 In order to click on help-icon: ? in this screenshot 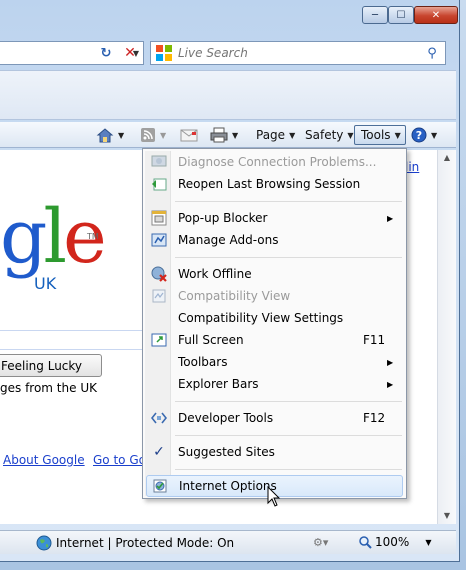, I will do `click(419, 135)`.